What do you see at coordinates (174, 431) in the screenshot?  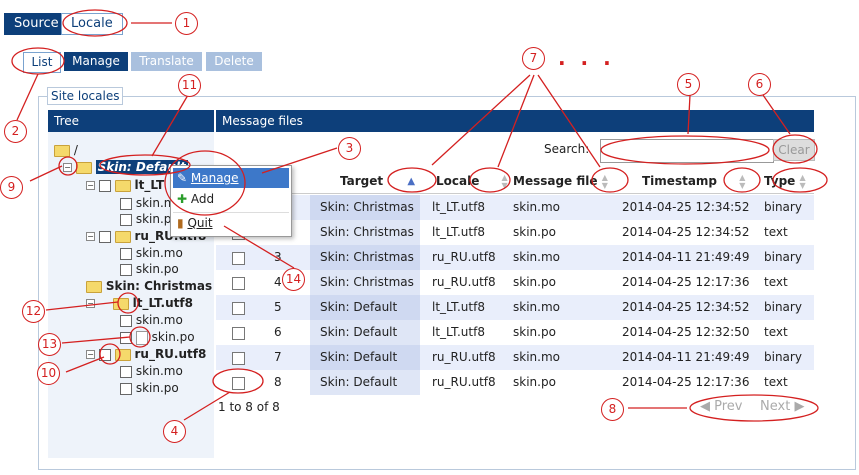 I see `annotation-marker: 4` at bounding box center [174, 431].